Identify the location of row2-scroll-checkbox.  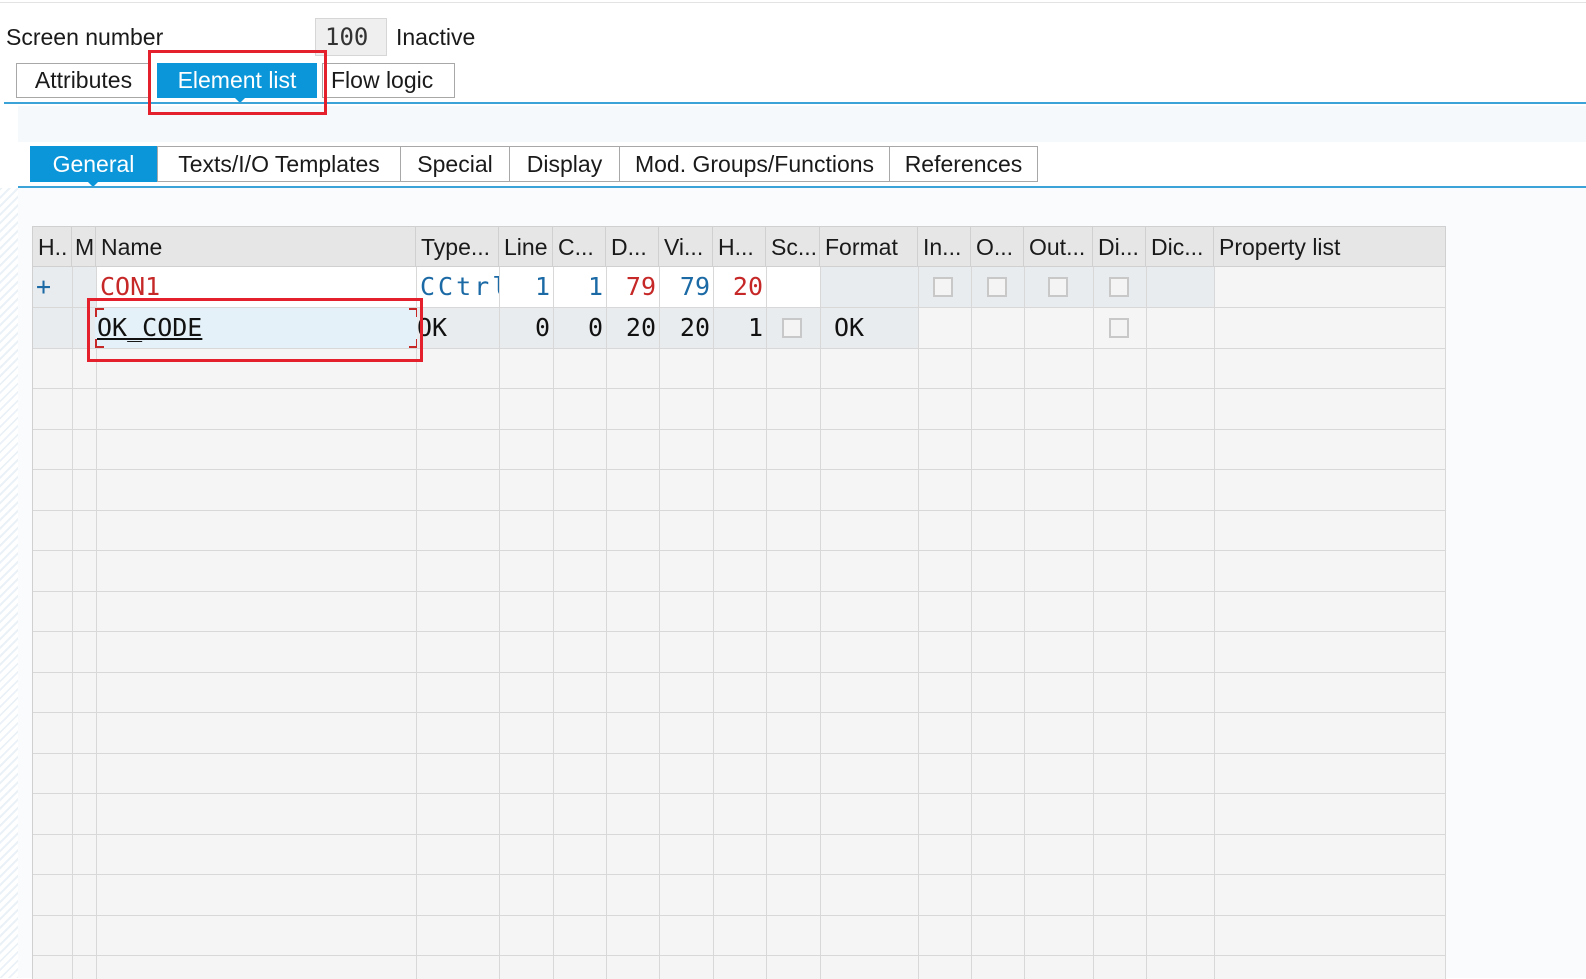
(792, 328).